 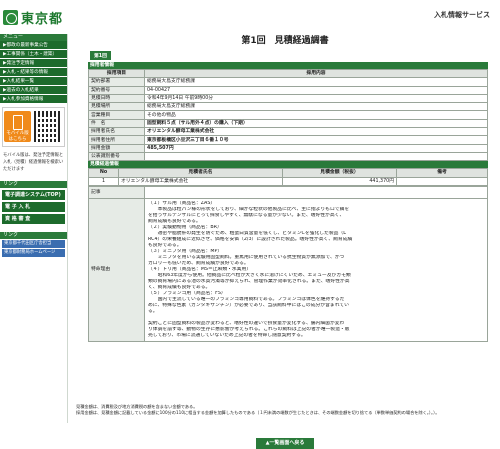 I want to click on mobile-box: モバイル版 はこちら, so click(x=33, y=127).